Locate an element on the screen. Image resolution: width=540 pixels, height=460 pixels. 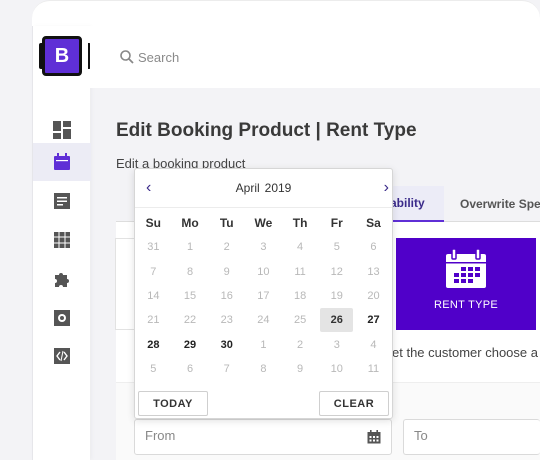
to-date-input is located at coordinates (469, 435).